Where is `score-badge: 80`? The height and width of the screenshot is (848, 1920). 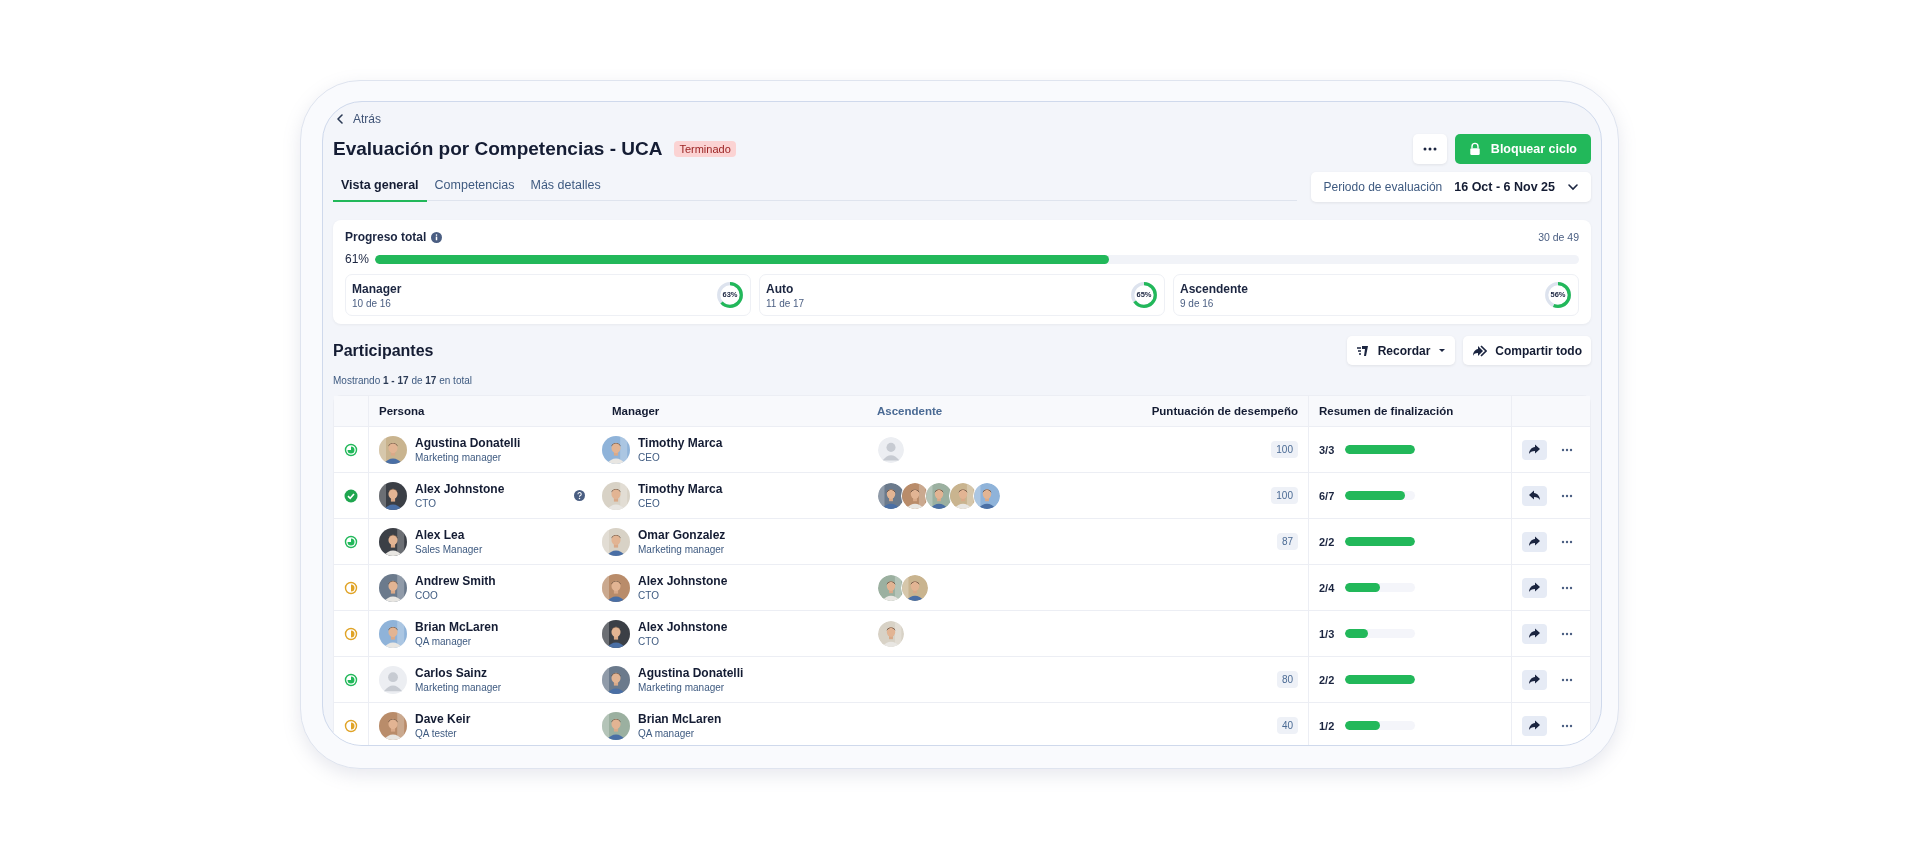
score-badge: 80 is located at coordinates (1287, 679).